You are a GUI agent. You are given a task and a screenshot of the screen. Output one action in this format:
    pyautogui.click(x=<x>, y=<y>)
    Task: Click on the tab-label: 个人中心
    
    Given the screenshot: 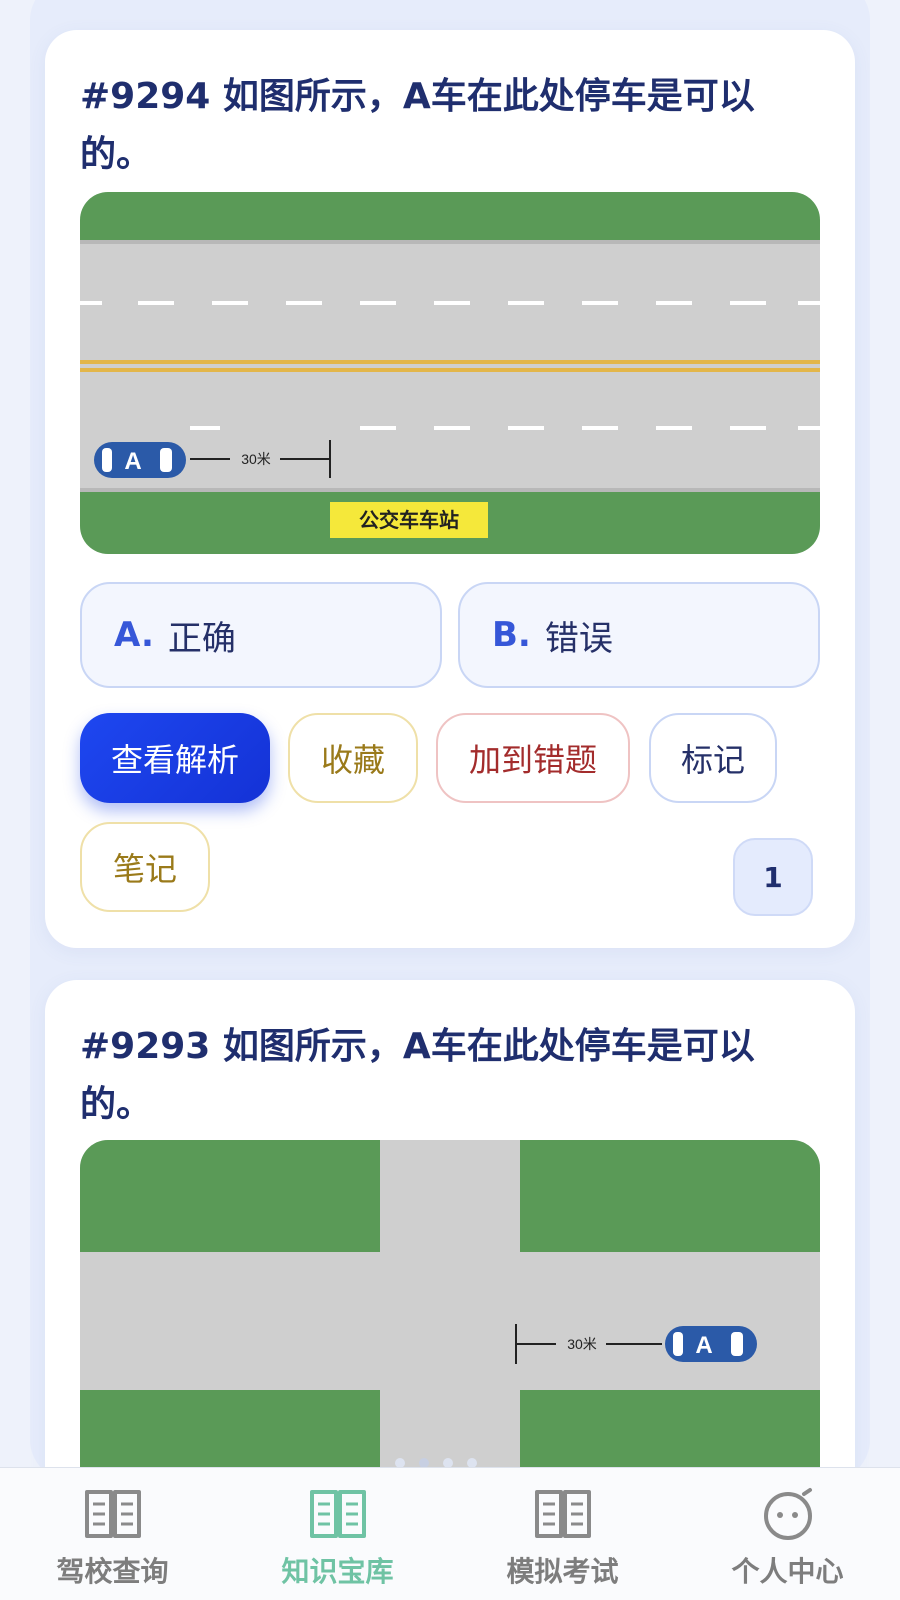 What is the action you would take?
    pyautogui.click(x=787, y=1571)
    